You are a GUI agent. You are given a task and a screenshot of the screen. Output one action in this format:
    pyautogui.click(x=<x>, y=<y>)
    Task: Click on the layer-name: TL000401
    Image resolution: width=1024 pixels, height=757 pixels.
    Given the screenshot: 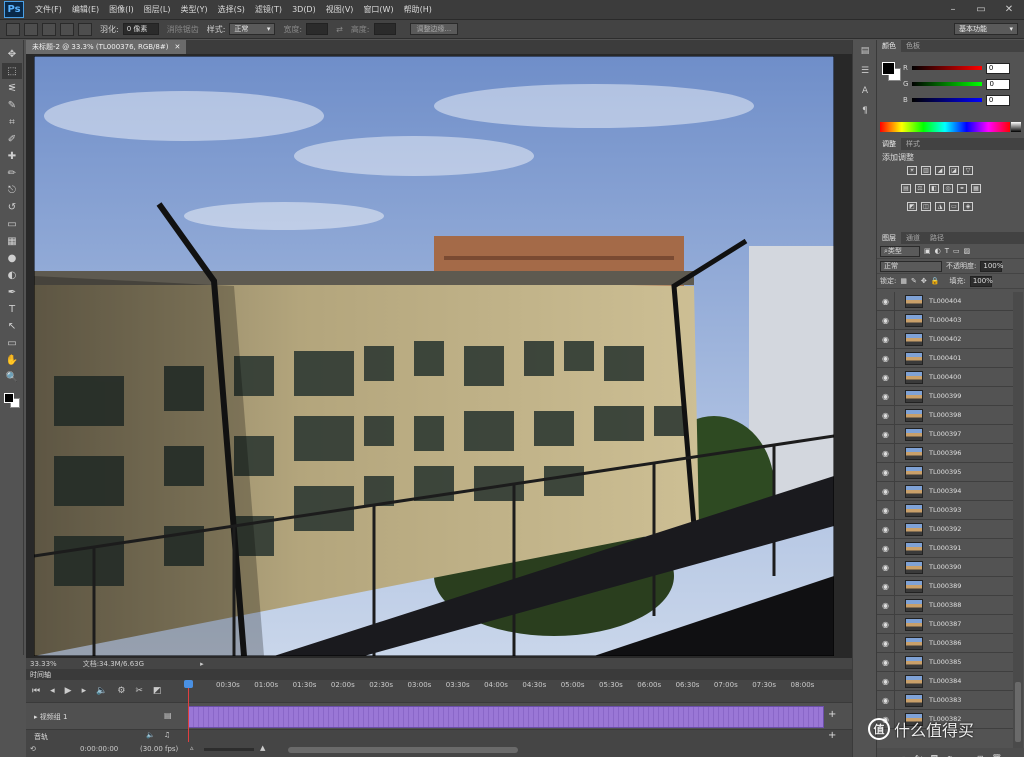 What is the action you would take?
    pyautogui.click(x=945, y=358)
    